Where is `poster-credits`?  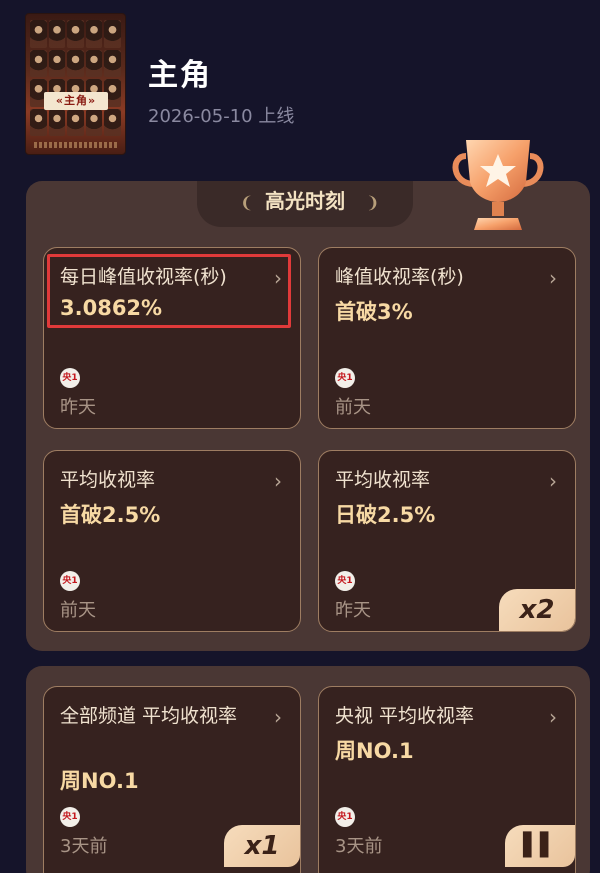
poster-credits is located at coordinates (75, 145).